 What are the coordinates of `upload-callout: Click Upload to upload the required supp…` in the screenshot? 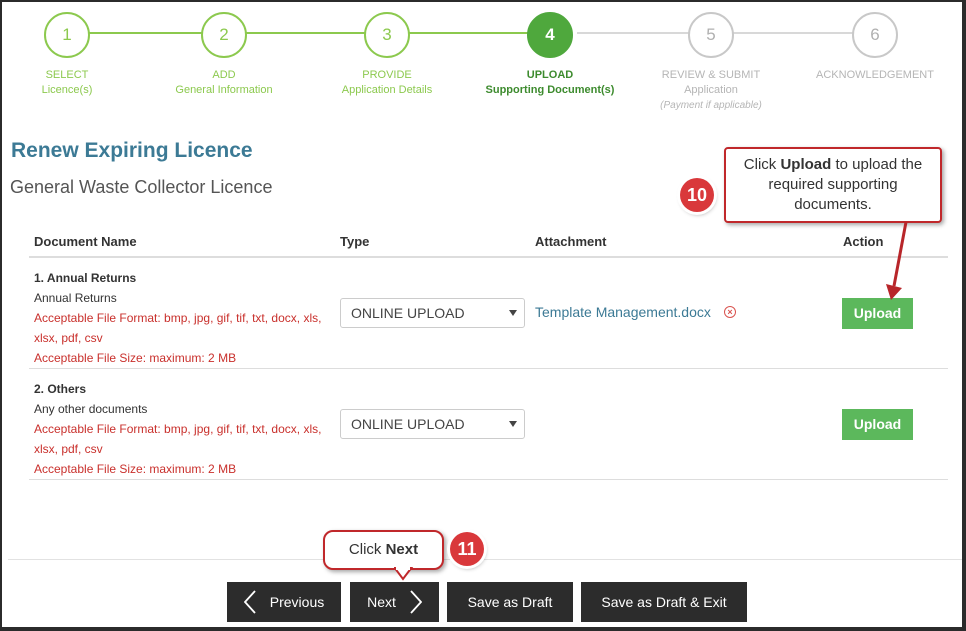 It's located at (833, 185).